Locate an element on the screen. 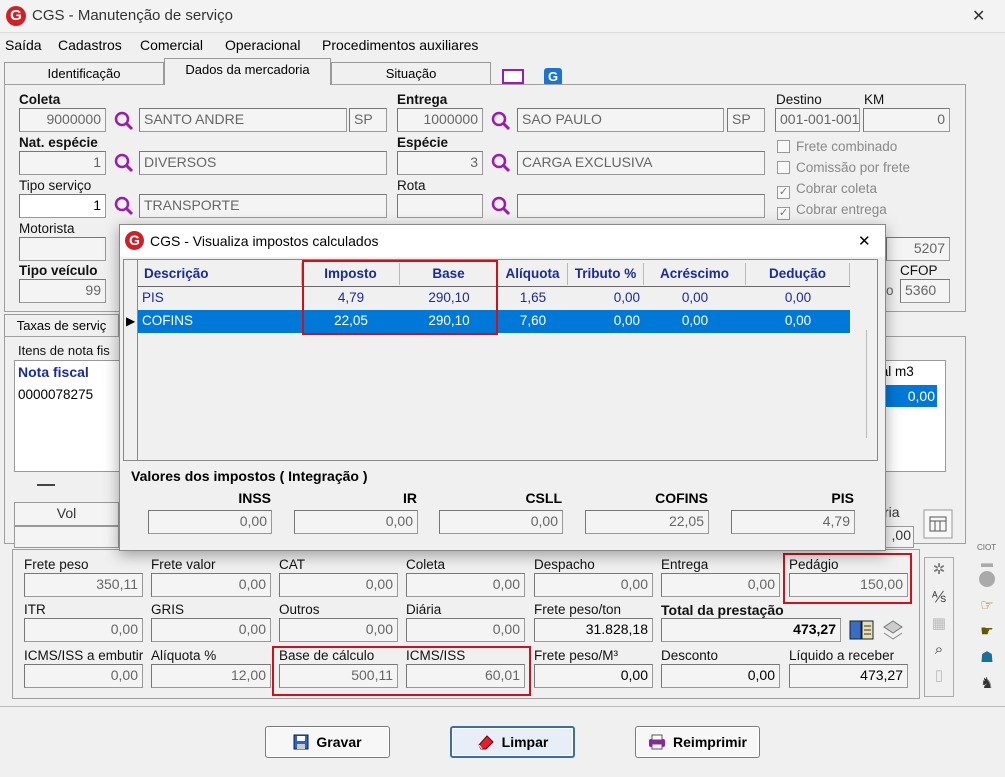 Image resolution: width=1005 pixels, height=777 pixels. tab-taxas-de-servico: Taxas de serviç is located at coordinates (61, 325).